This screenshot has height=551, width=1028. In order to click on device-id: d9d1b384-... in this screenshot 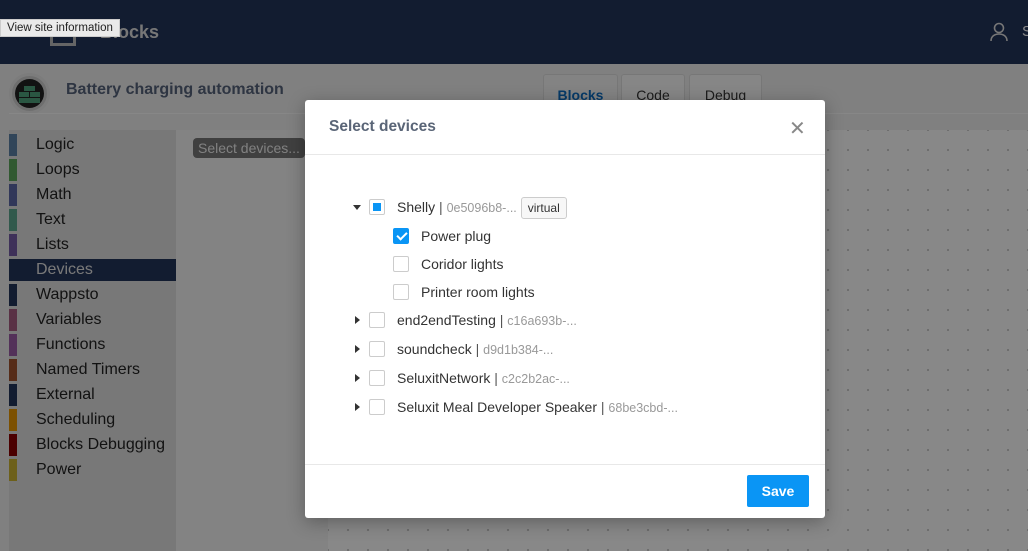, I will do `click(518, 350)`.